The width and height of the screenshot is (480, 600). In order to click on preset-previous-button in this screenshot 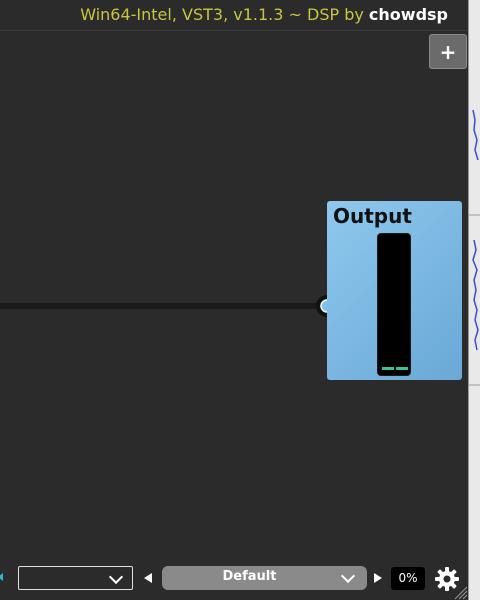, I will do `click(148, 578)`.